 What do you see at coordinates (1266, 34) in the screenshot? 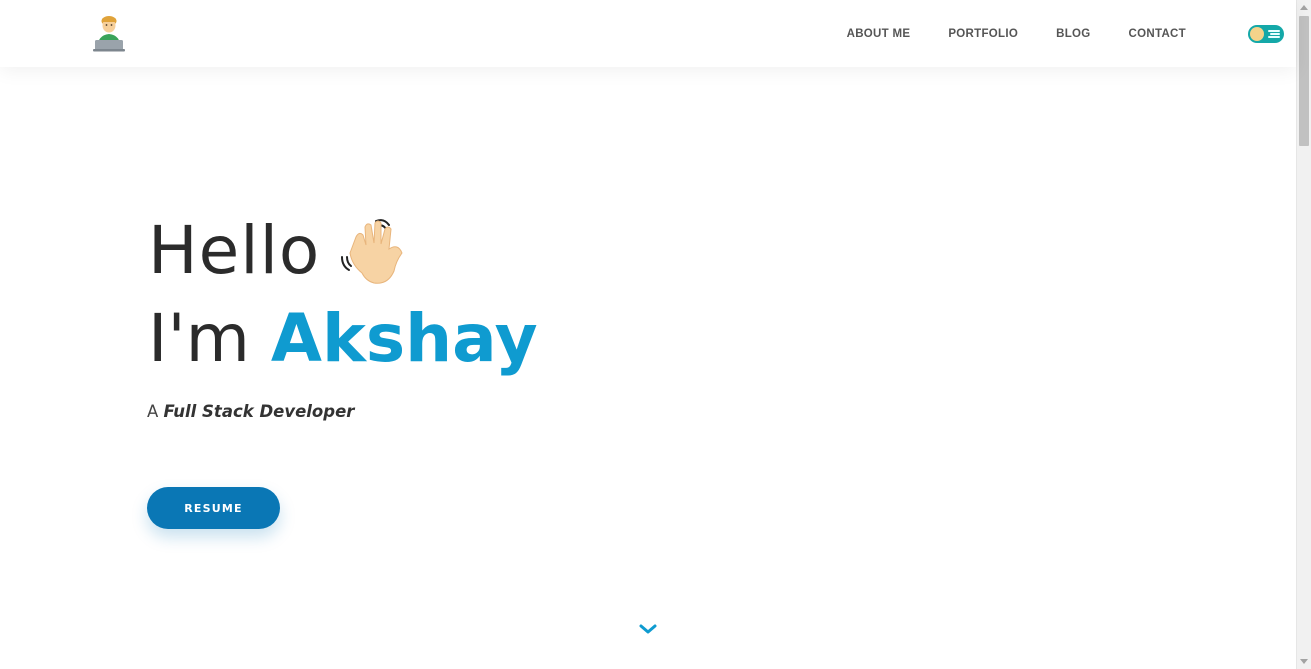
I see `theme-toggle-icon` at bounding box center [1266, 34].